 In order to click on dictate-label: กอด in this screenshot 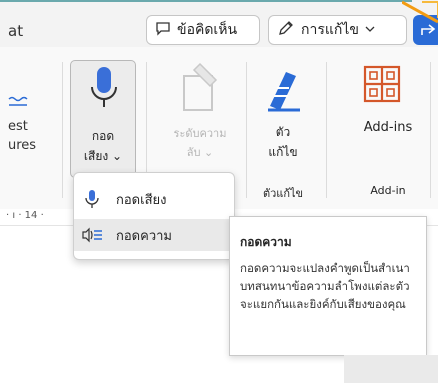, I will do `click(103, 136)`.